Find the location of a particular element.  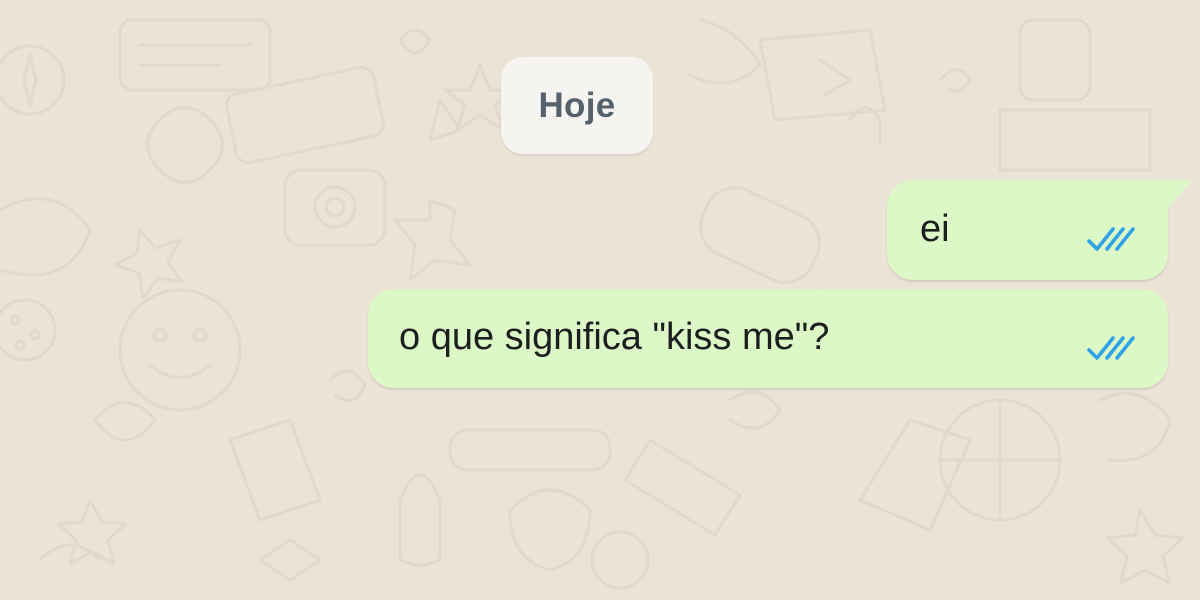

date-separator: Hoje is located at coordinates (577, 105).